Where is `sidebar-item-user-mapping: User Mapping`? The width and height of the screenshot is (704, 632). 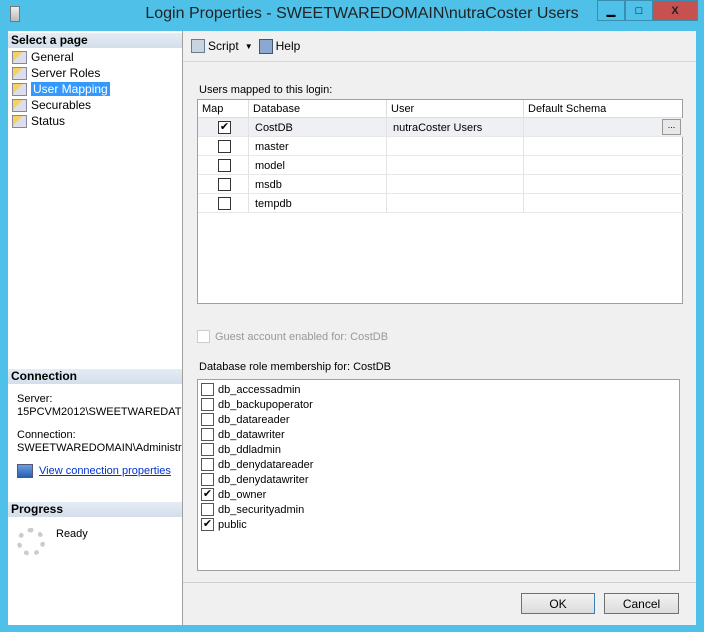
sidebar-item-user-mapping: User Mapping is located at coordinates (61, 89).